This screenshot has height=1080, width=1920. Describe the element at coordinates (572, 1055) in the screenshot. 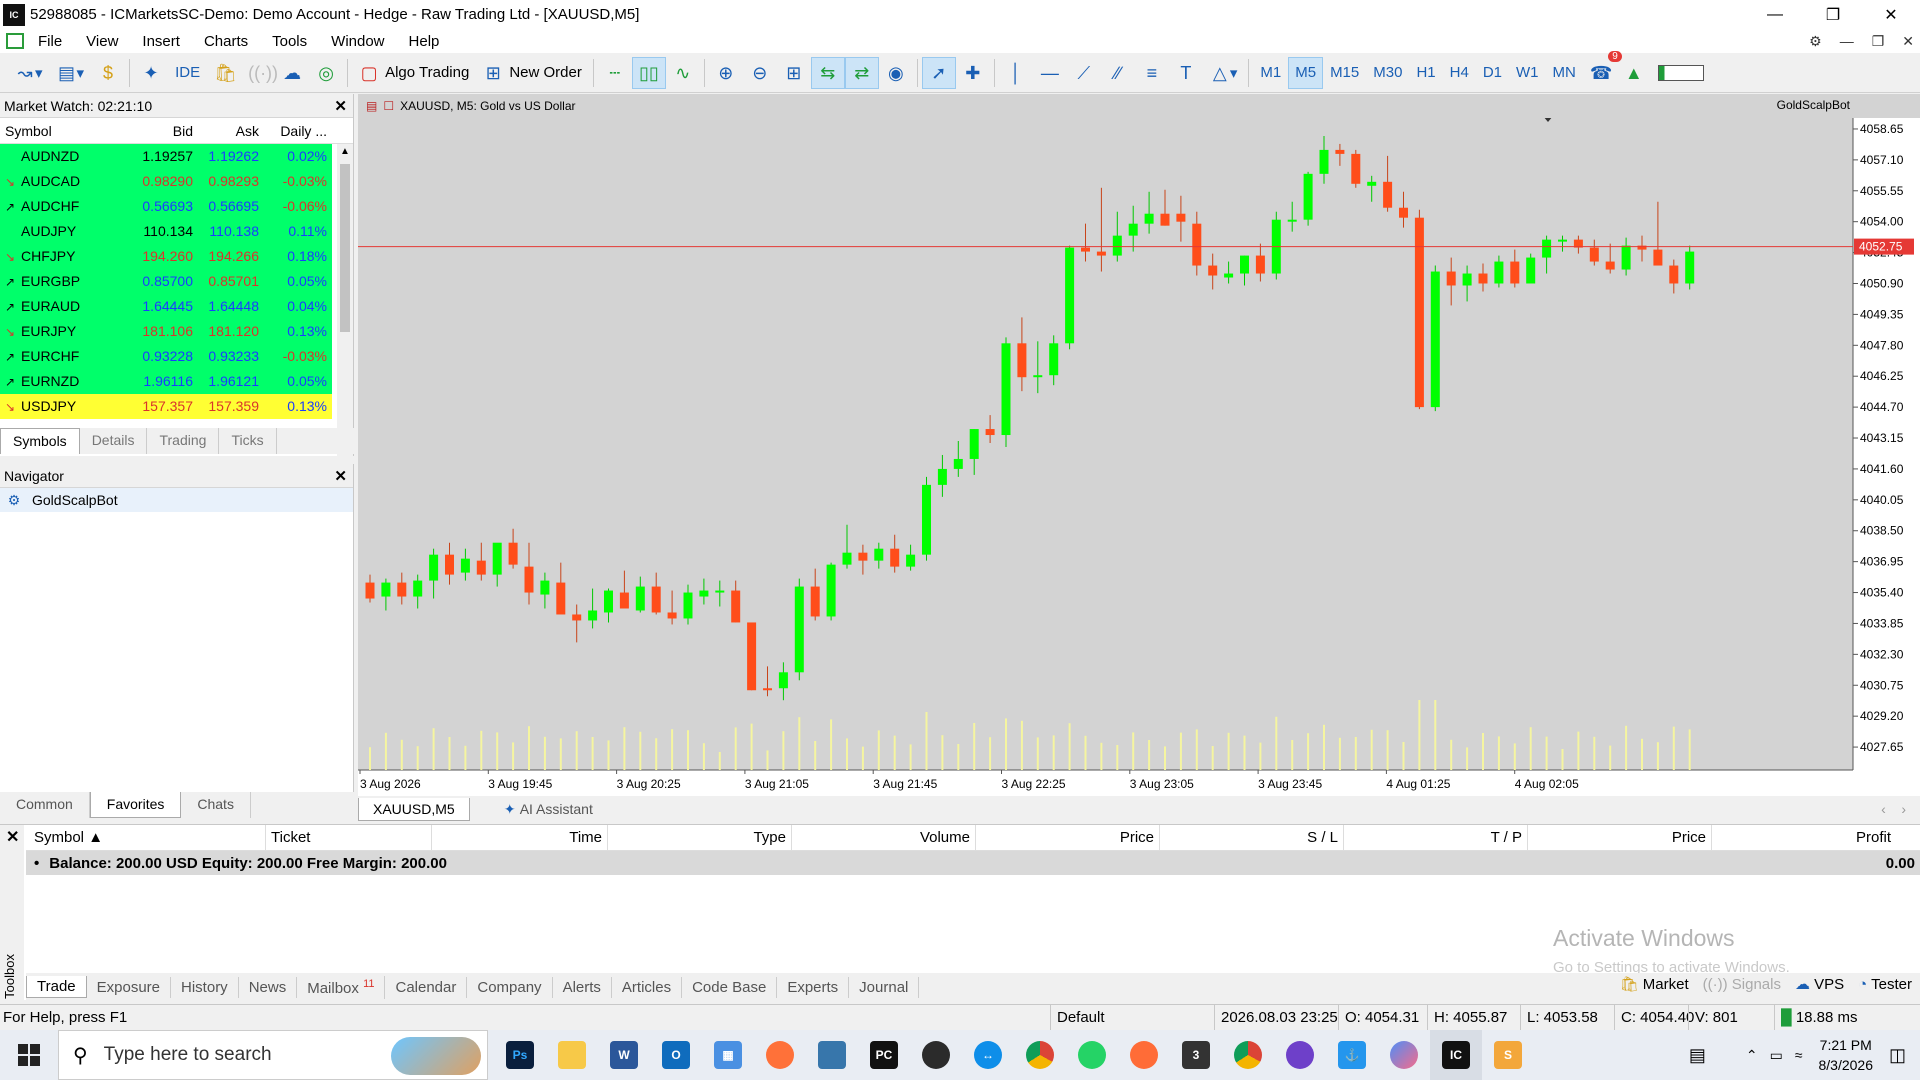

I see `file-explorer-icon` at that location.